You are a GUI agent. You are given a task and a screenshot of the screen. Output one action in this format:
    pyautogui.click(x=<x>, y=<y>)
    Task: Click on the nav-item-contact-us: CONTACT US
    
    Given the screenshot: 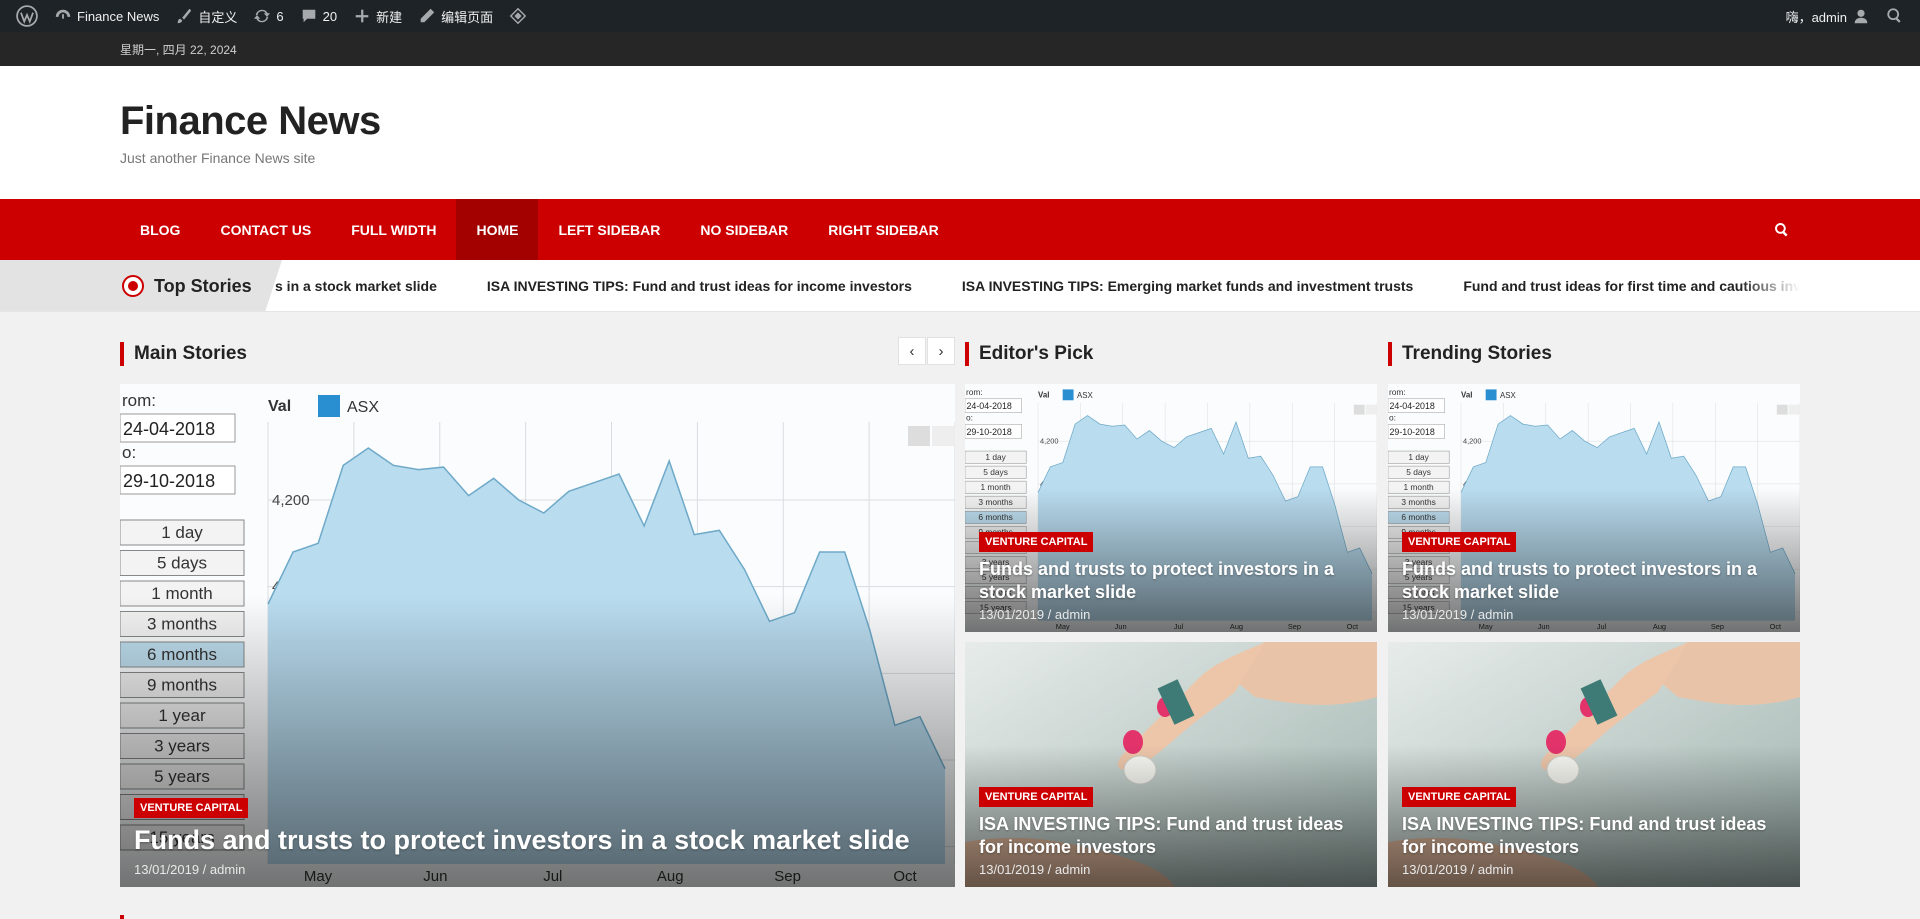 What is the action you would take?
    pyautogui.click(x=265, y=229)
    